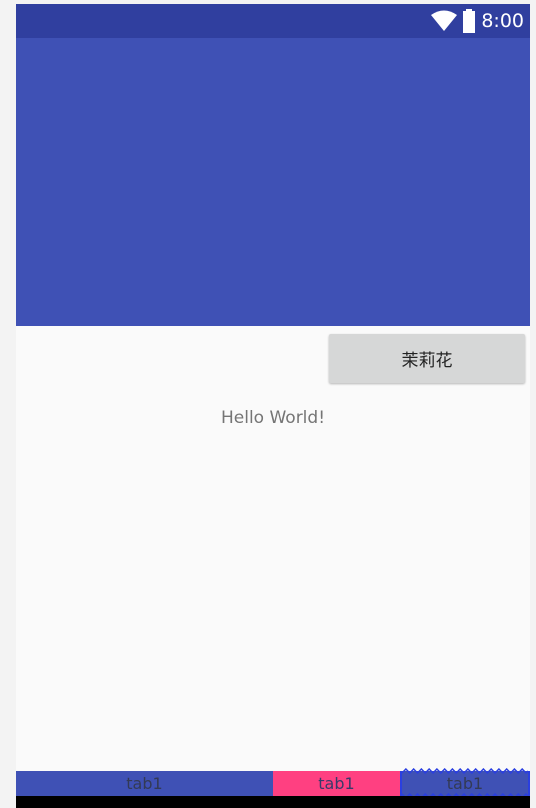 The image size is (536, 808). What do you see at coordinates (273, 21) in the screenshot?
I see `status-bar: 8:00` at bounding box center [273, 21].